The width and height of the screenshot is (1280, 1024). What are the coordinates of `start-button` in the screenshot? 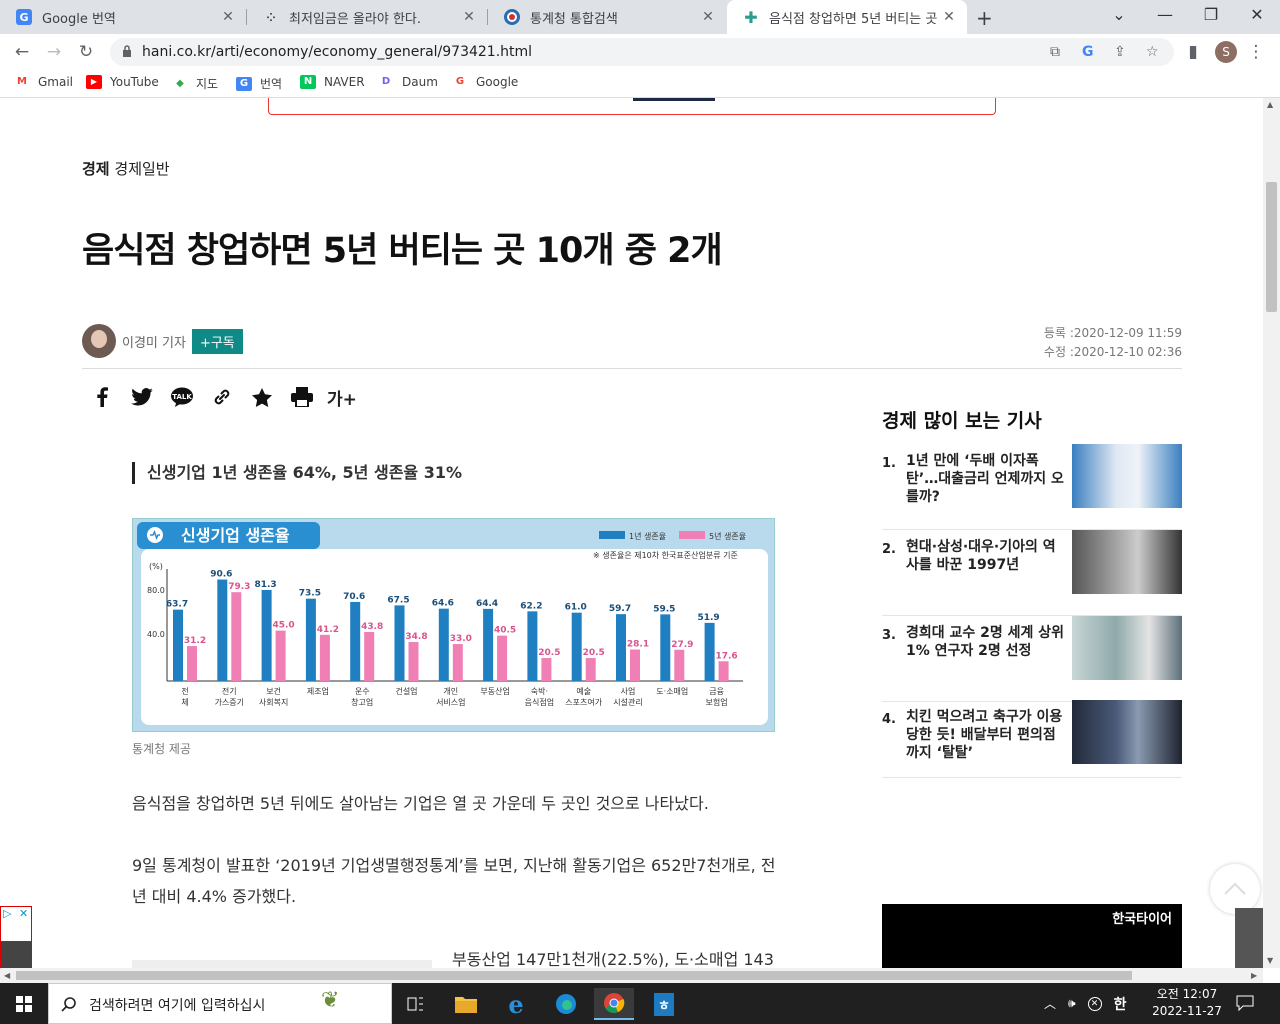 It's located at (24, 1003).